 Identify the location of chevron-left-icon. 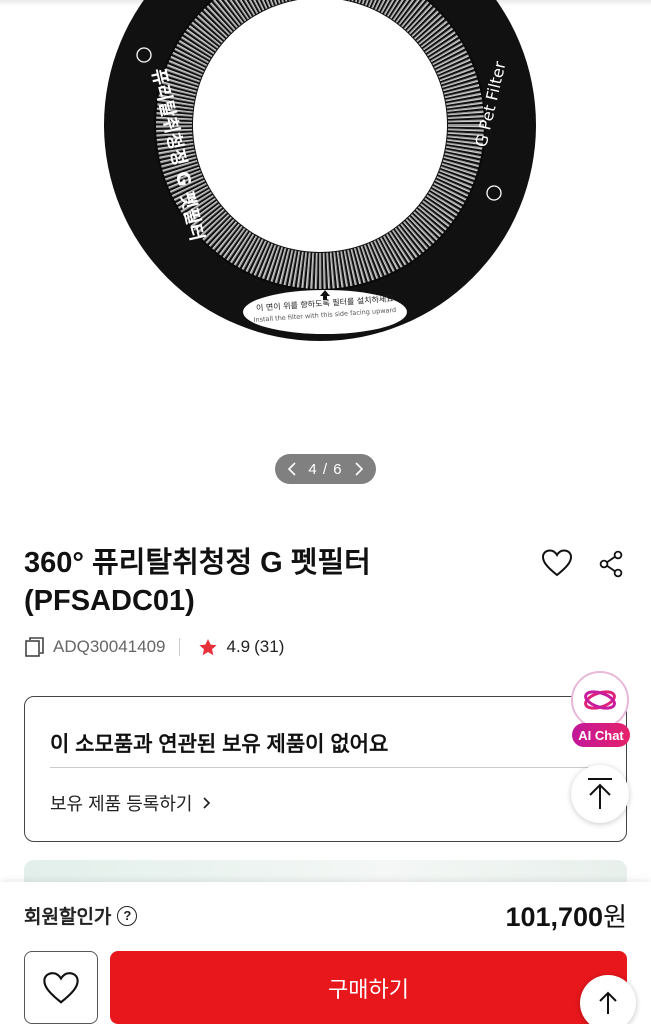
(291, 469).